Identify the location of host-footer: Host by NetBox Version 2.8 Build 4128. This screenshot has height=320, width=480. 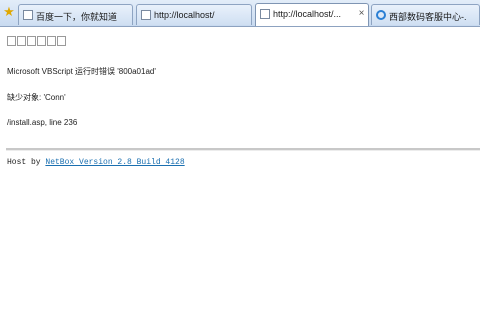
(96, 162).